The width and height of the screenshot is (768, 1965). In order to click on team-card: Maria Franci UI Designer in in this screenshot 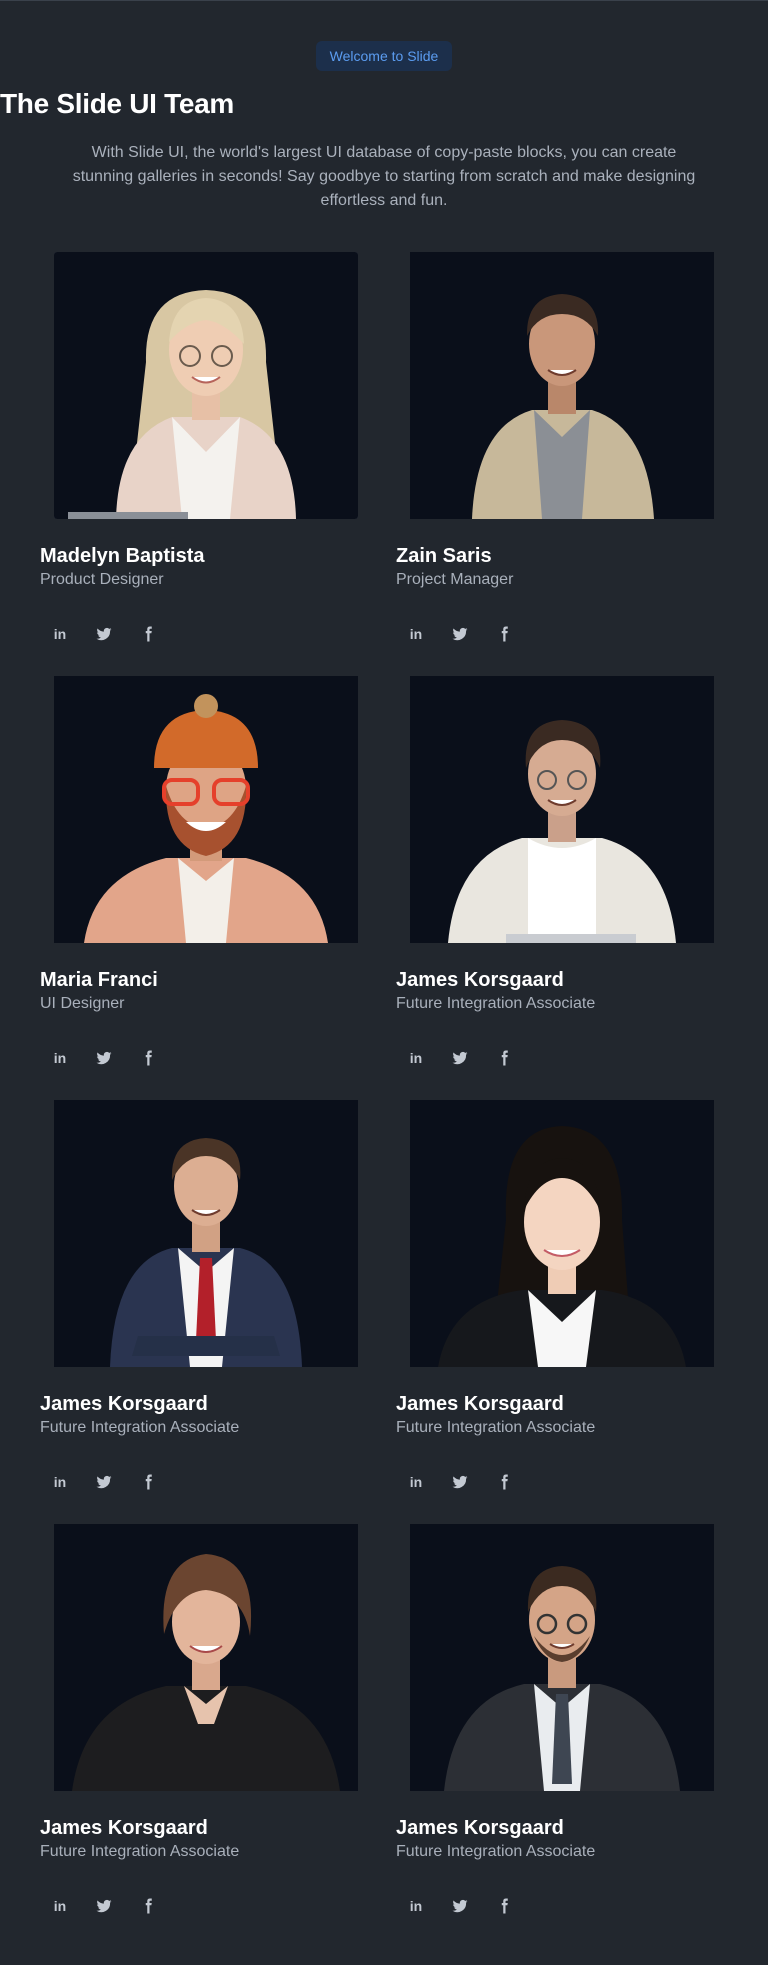, I will do `click(212, 881)`.